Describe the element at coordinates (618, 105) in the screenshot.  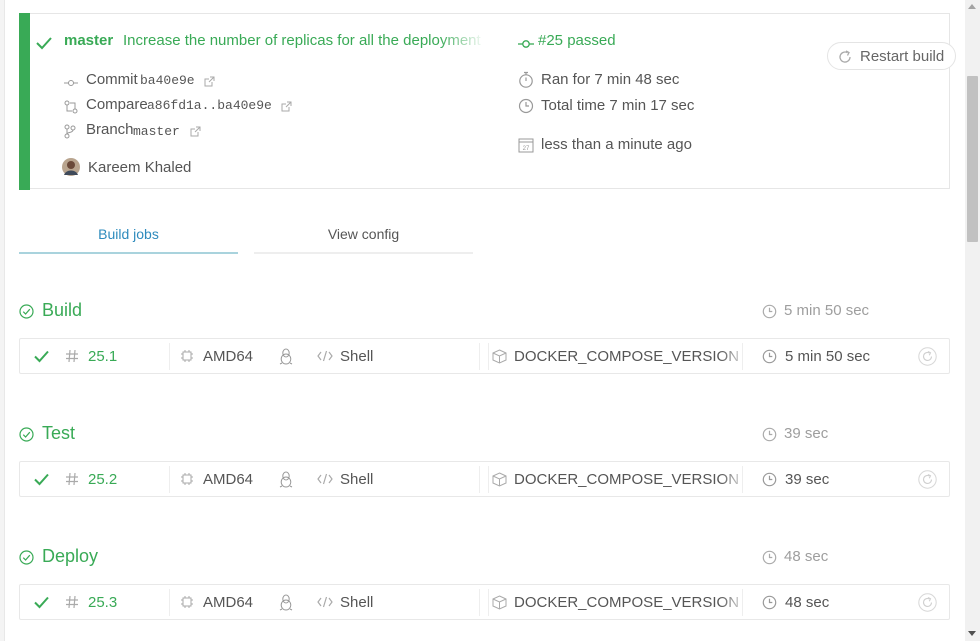
I see `total-time: Total time 7 min 17 sec` at that location.